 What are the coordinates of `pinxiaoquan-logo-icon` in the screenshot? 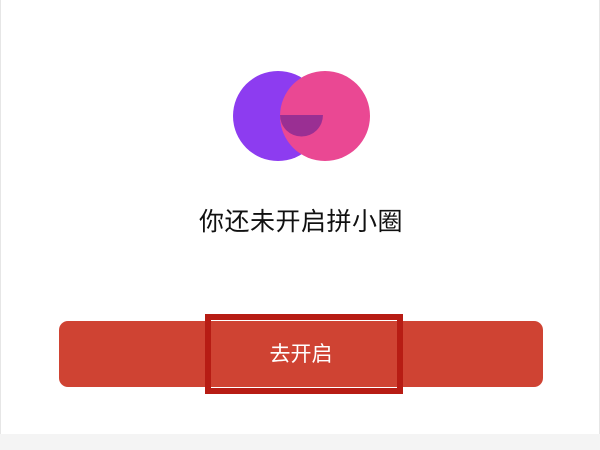 It's located at (301, 116).